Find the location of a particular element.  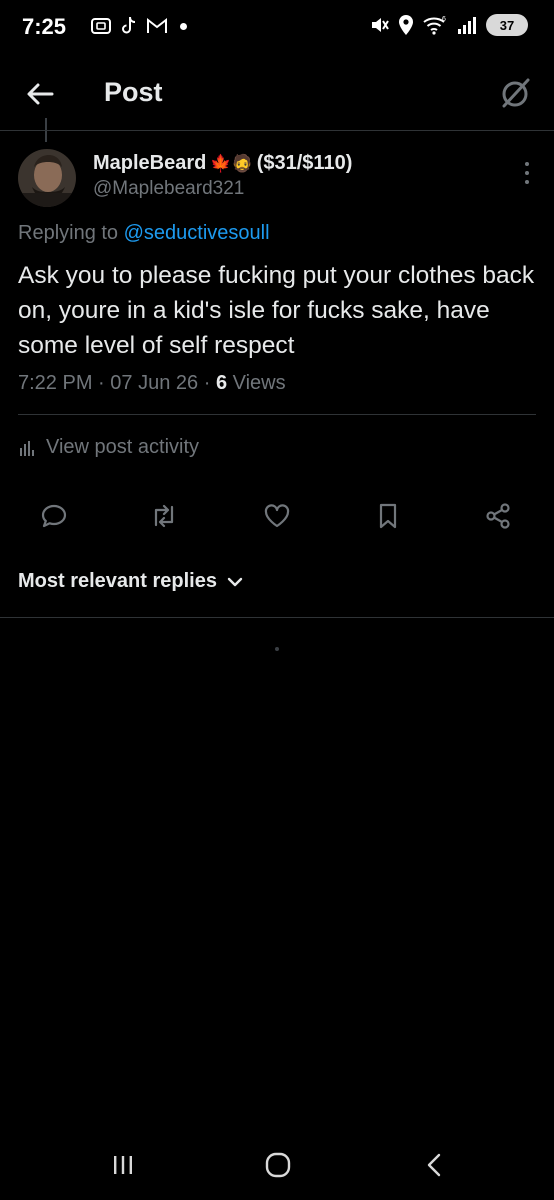

recents-button is located at coordinates (123, 1165).